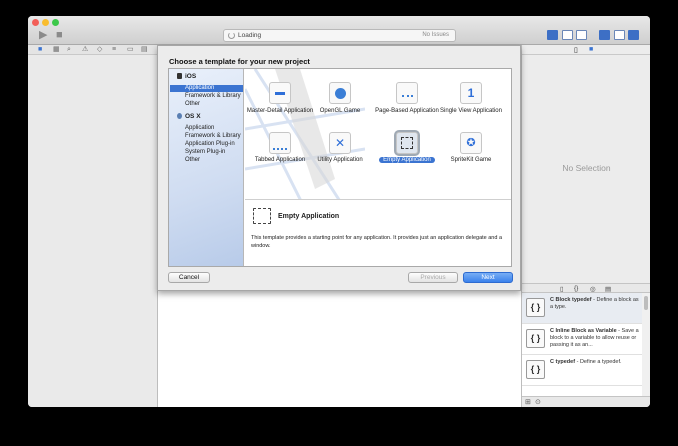 Image resolution: width=678 pixels, height=446 pixels. What do you see at coordinates (179, 76) in the screenshot?
I see `device-icon` at bounding box center [179, 76].